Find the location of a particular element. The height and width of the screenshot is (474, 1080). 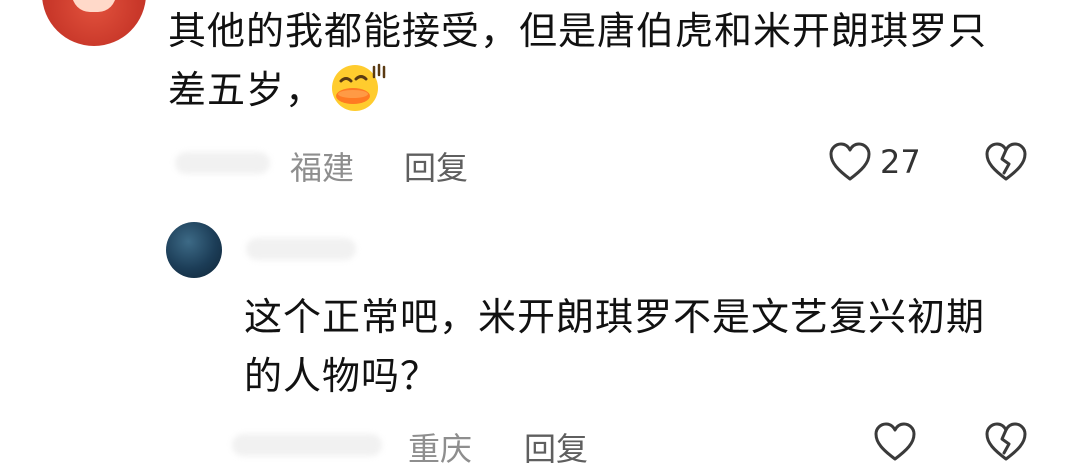

laughing-duck-emoji-icon is located at coordinates (359, 87).